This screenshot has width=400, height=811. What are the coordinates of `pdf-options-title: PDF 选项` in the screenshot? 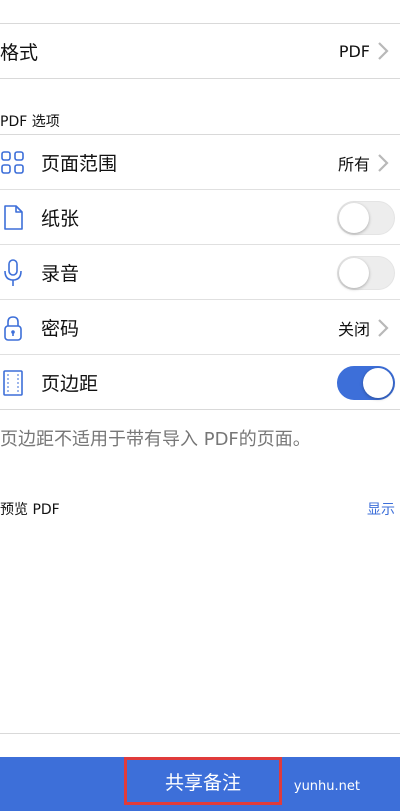 It's located at (200, 107).